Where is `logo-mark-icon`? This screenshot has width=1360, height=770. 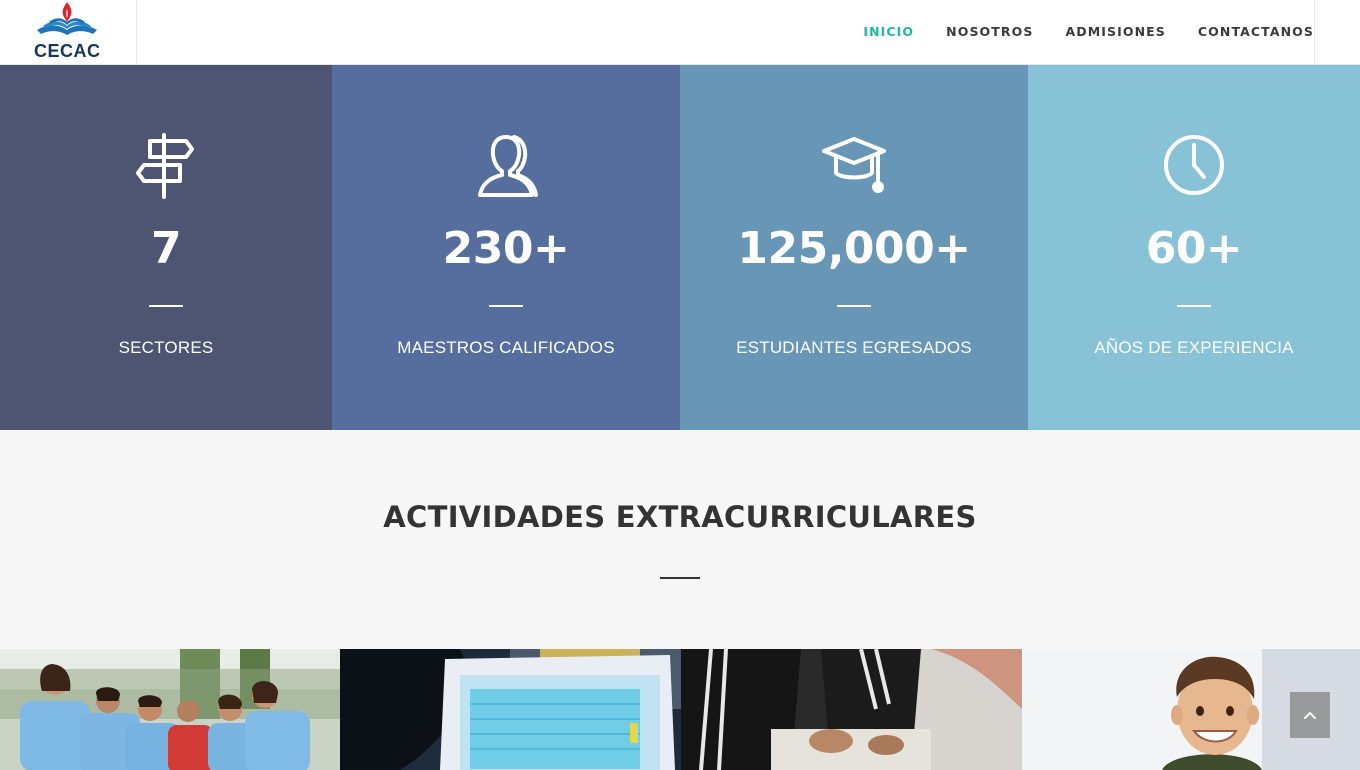
logo-mark-icon is located at coordinates (67, 18).